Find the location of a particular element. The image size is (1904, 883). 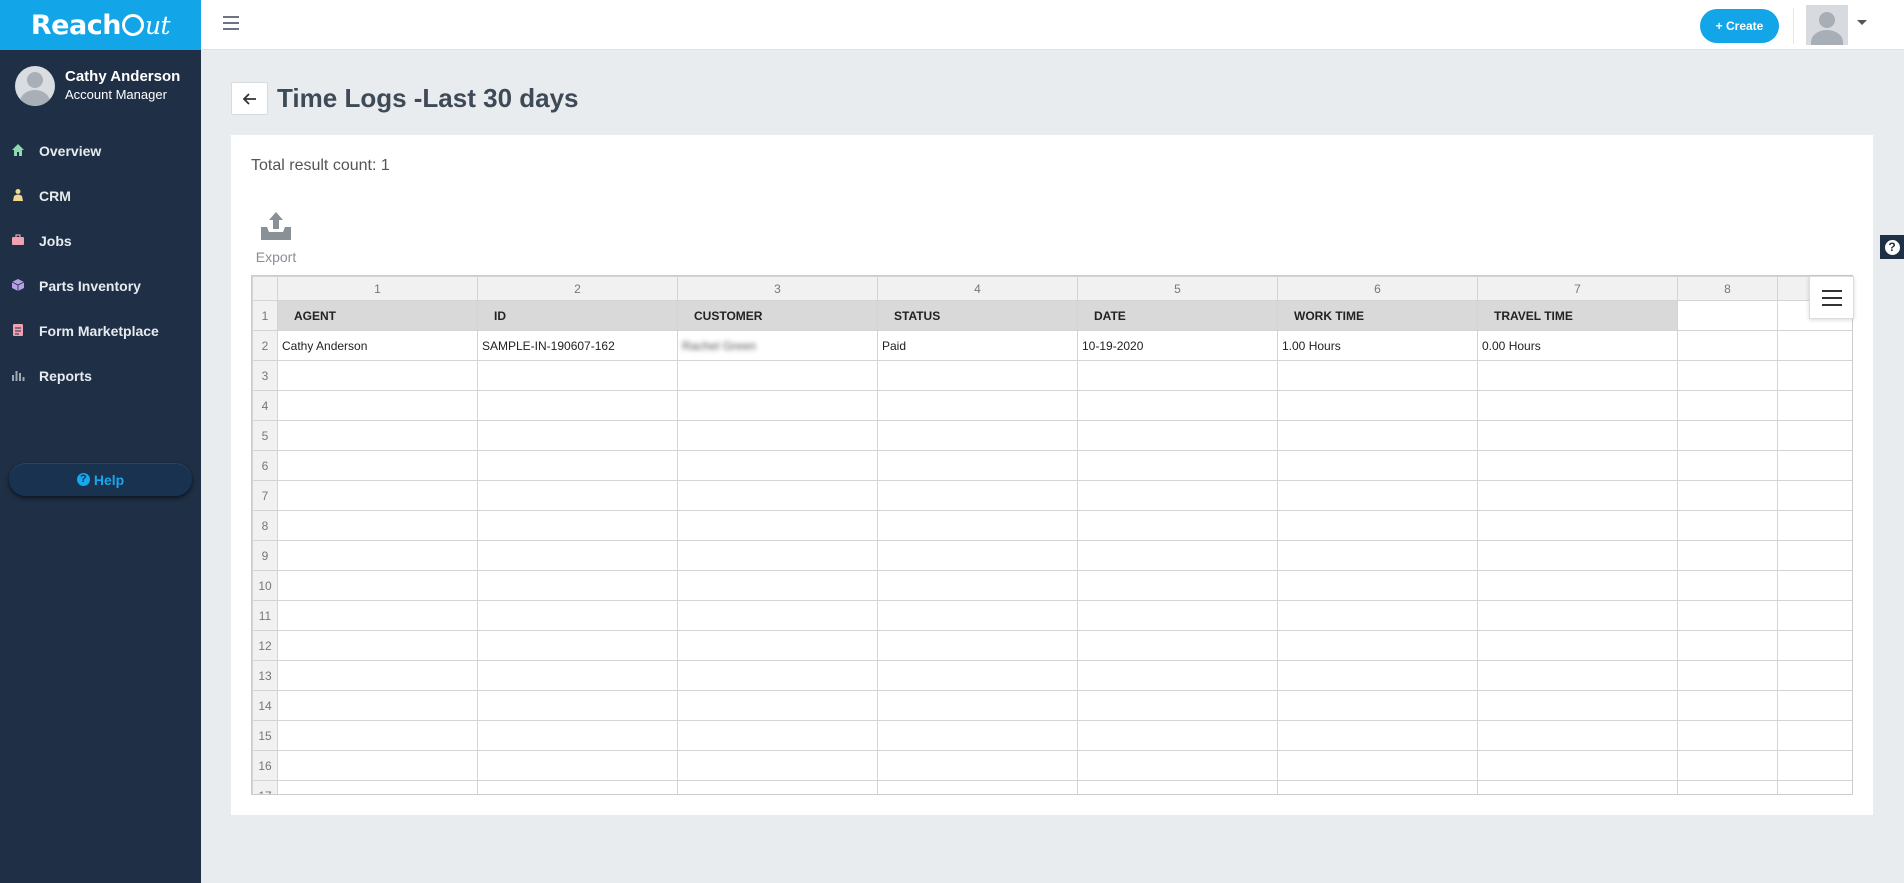

sidebar-item-overview: Overview is located at coordinates (100, 150).